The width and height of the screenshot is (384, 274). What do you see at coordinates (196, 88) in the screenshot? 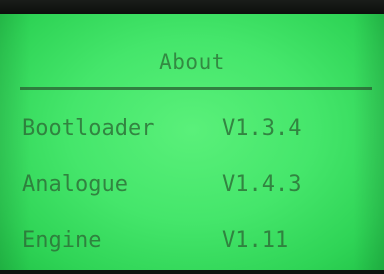
I see `title-divider` at bounding box center [196, 88].